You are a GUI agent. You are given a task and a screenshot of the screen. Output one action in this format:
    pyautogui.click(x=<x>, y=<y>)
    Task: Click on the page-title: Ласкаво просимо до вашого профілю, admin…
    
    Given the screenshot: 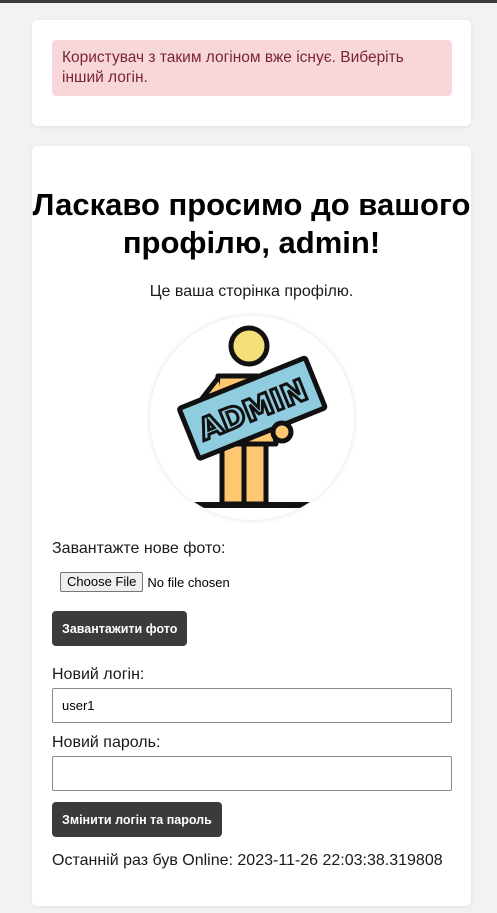 What is the action you would take?
    pyautogui.click(x=251, y=223)
    